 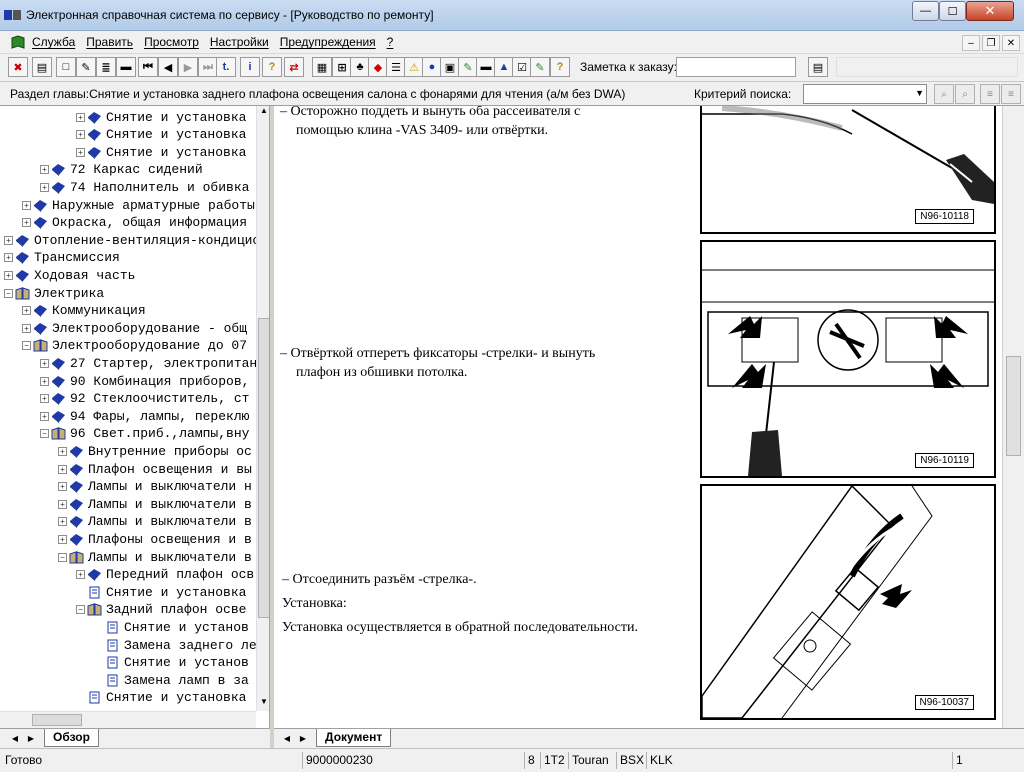 I want to click on edit-document-icon: ✎, so click(x=86, y=67).